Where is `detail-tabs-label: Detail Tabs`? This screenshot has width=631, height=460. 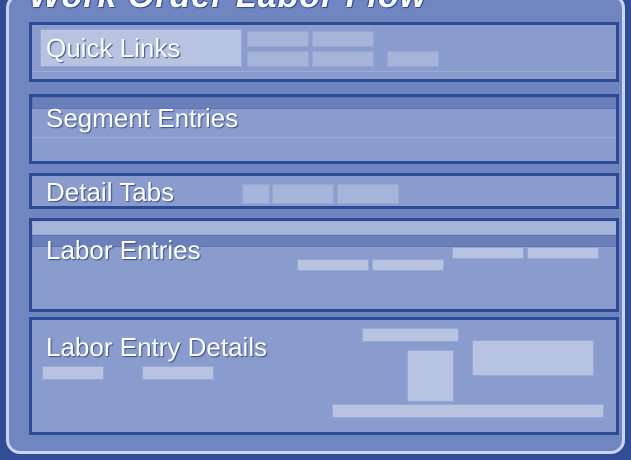 detail-tabs-label: Detail Tabs is located at coordinates (110, 192).